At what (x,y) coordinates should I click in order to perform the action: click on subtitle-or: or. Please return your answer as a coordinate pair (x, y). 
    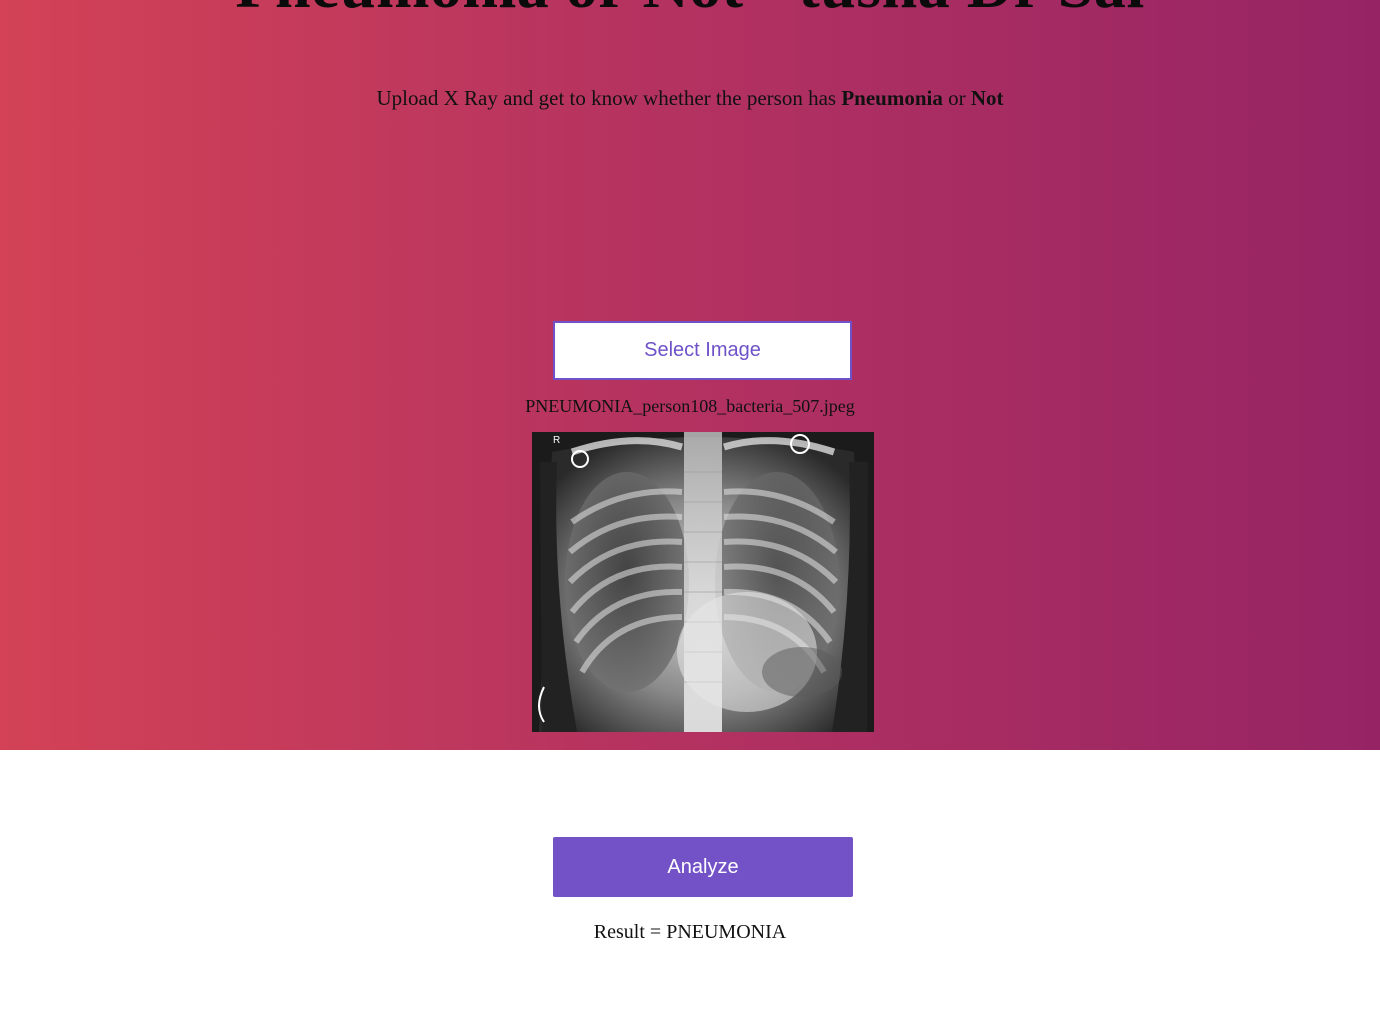
    Looking at the image, I should click on (956, 98).